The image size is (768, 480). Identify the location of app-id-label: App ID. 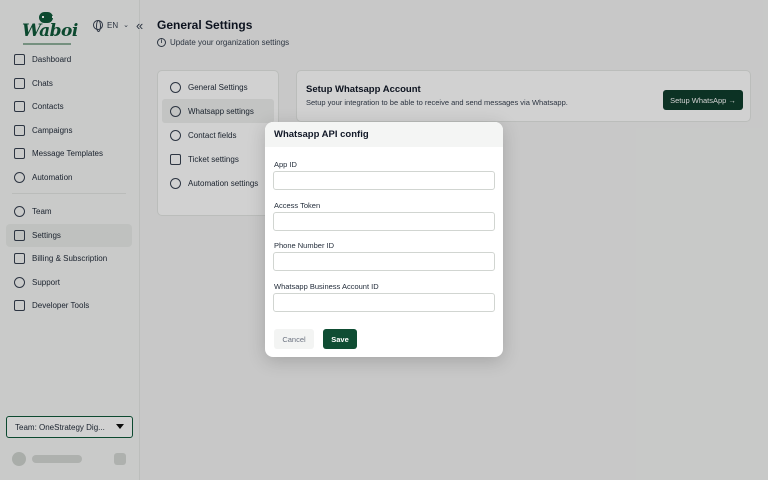
(285, 164).